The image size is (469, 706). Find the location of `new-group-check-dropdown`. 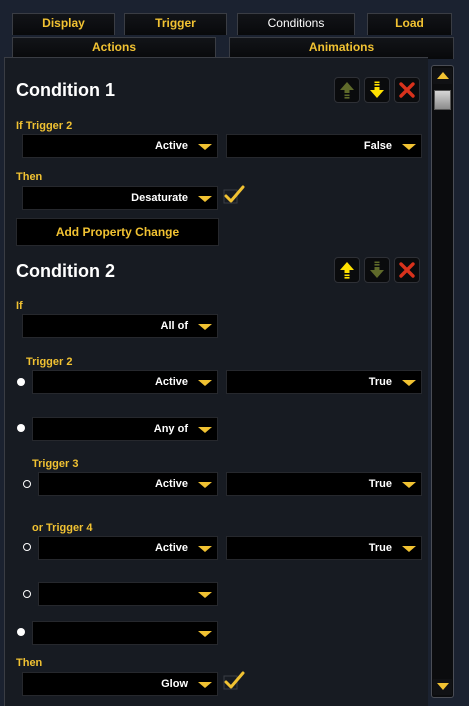

new-group-check-dropdown is located at coordinates (125, 633).